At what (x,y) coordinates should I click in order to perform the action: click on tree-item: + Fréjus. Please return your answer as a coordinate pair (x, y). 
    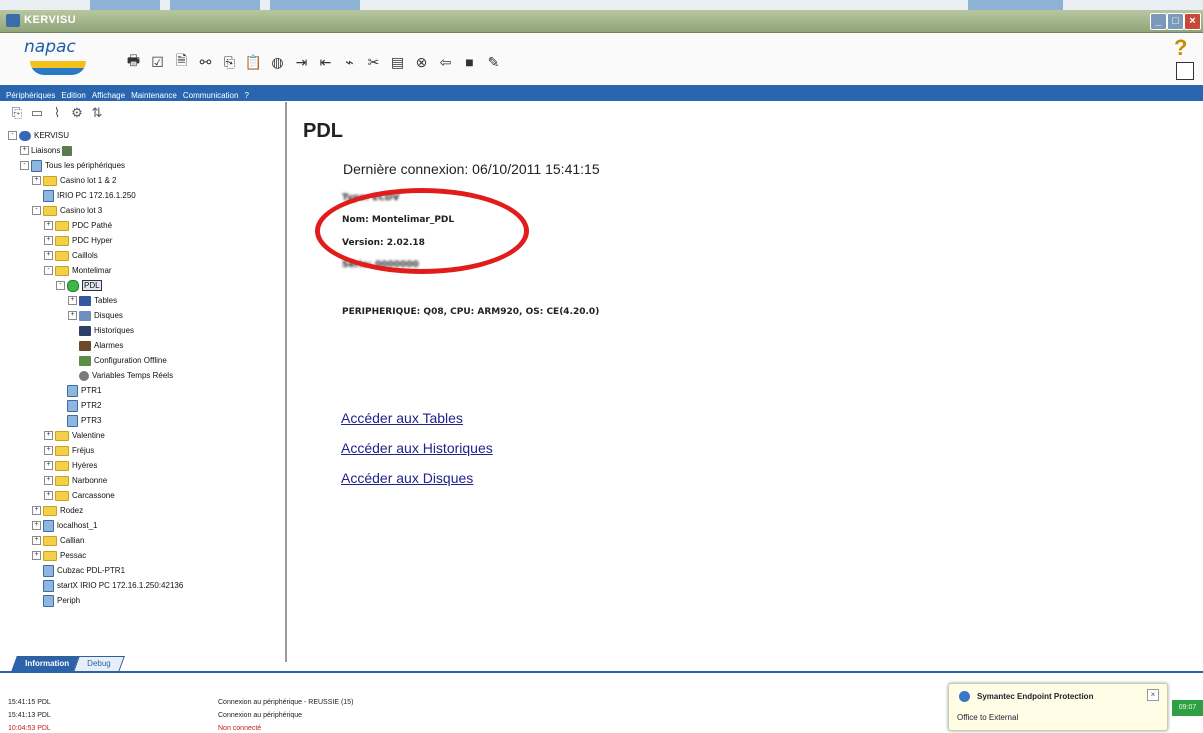
    Looking at the image, I should click on (95, 450).